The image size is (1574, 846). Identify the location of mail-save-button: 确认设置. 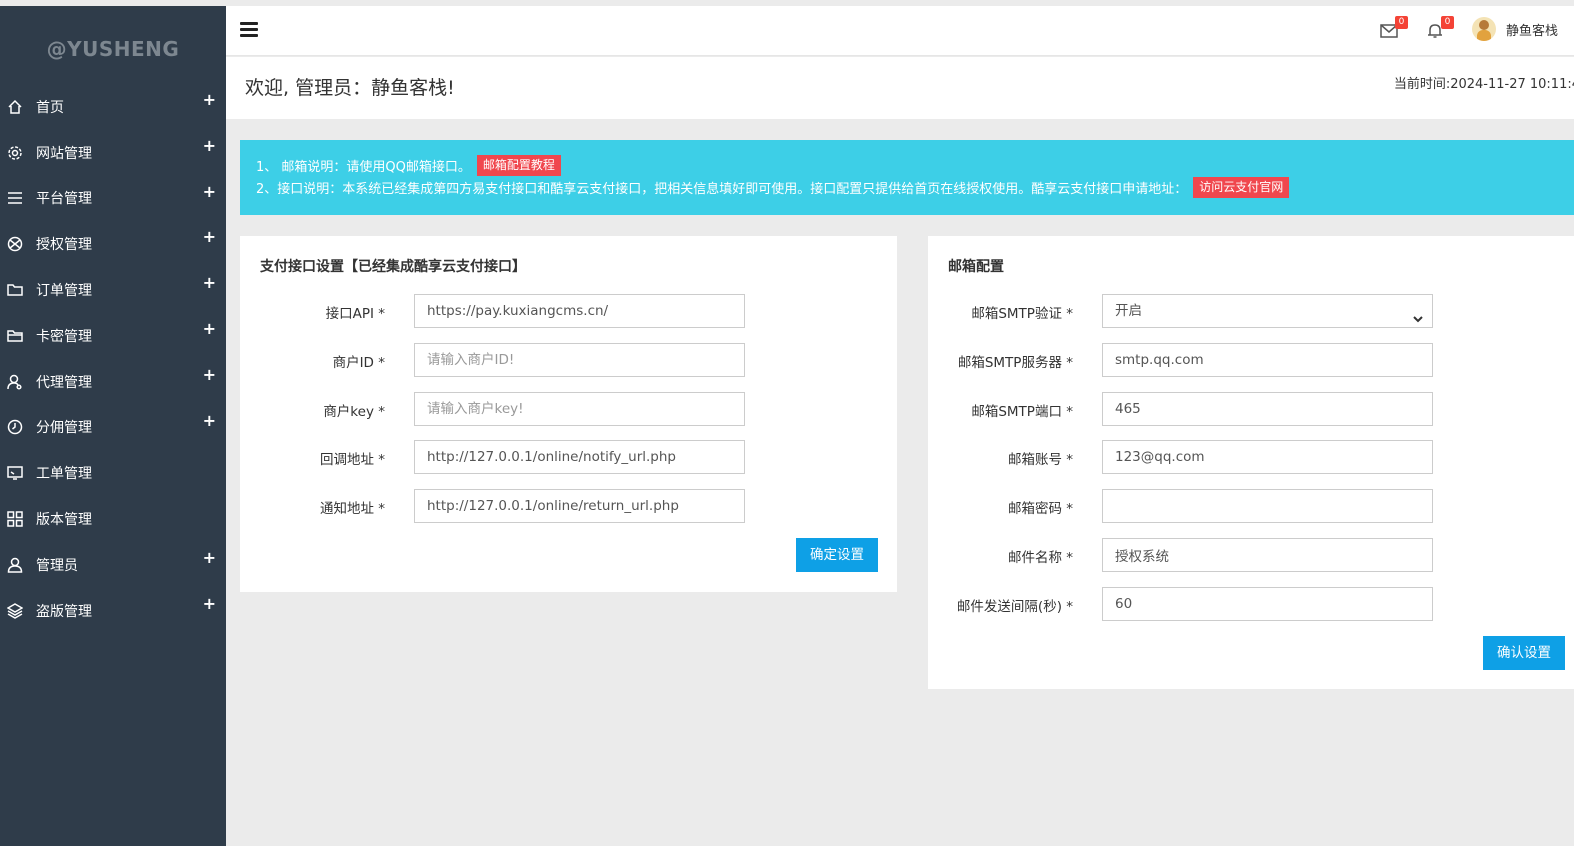
(1524, 653).